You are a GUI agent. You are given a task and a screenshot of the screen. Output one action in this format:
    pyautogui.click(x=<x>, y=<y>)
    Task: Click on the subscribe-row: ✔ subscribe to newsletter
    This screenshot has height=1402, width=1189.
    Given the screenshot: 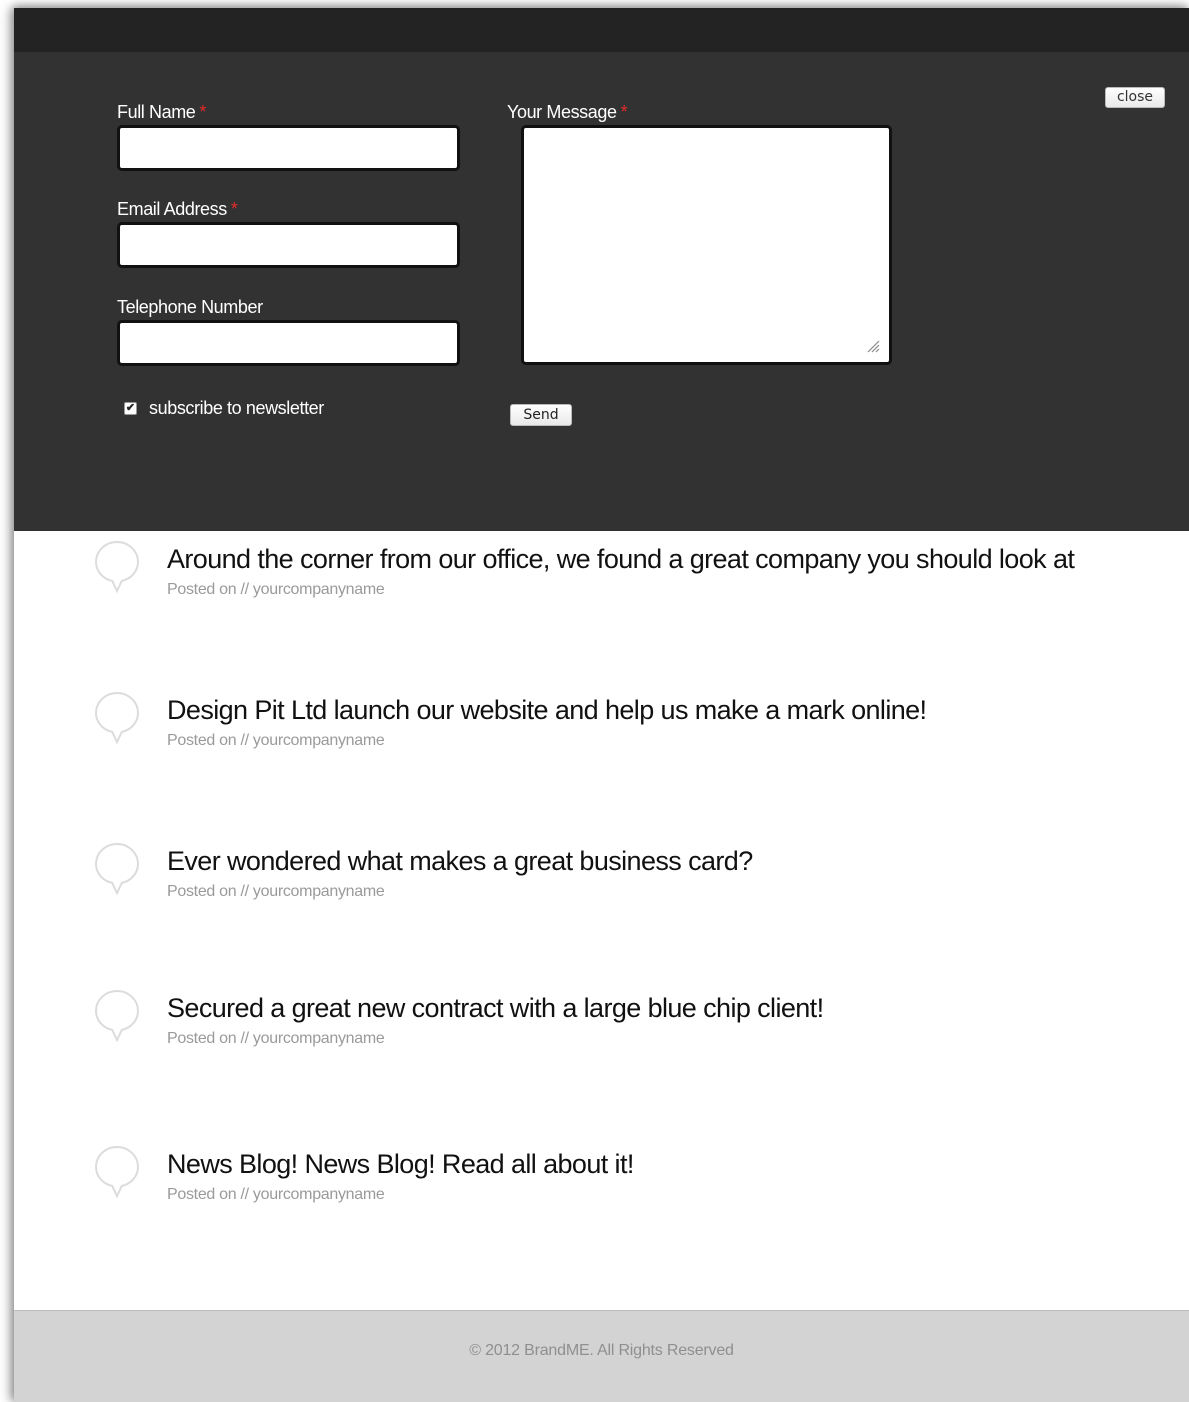 What is the action you would take?
    pyautogui.click(x=224, y=408)
    